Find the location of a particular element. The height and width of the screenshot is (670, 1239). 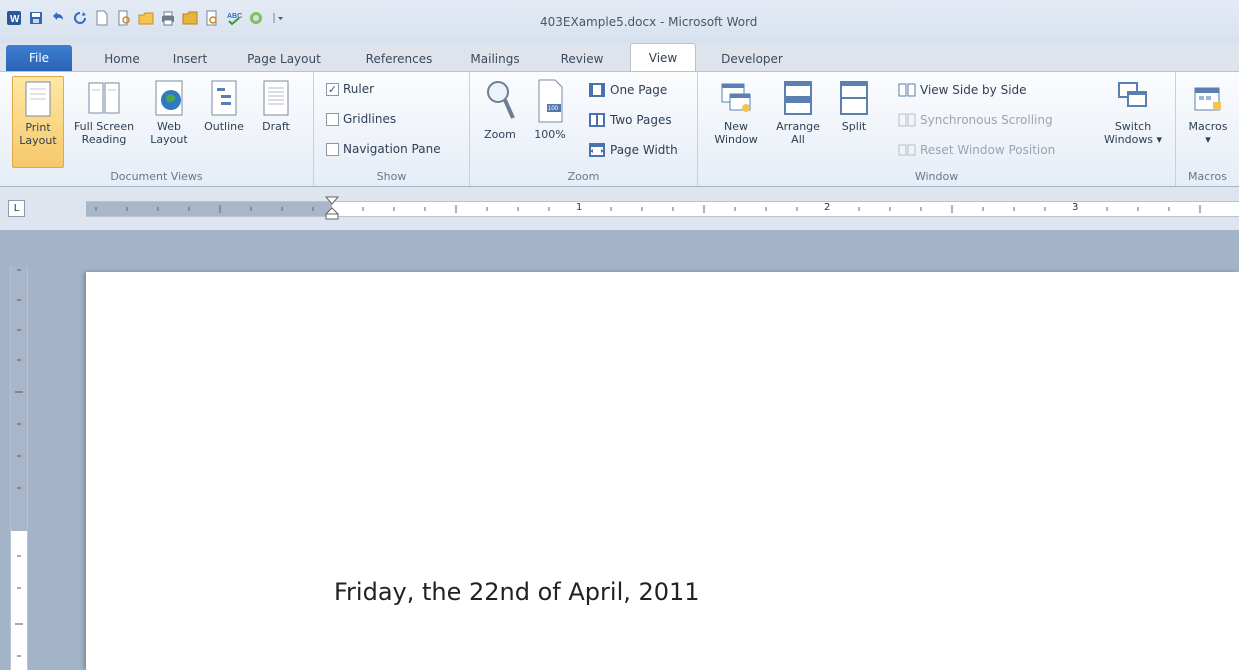

page-width-button: Page Width is located at coordinates (633, 150).